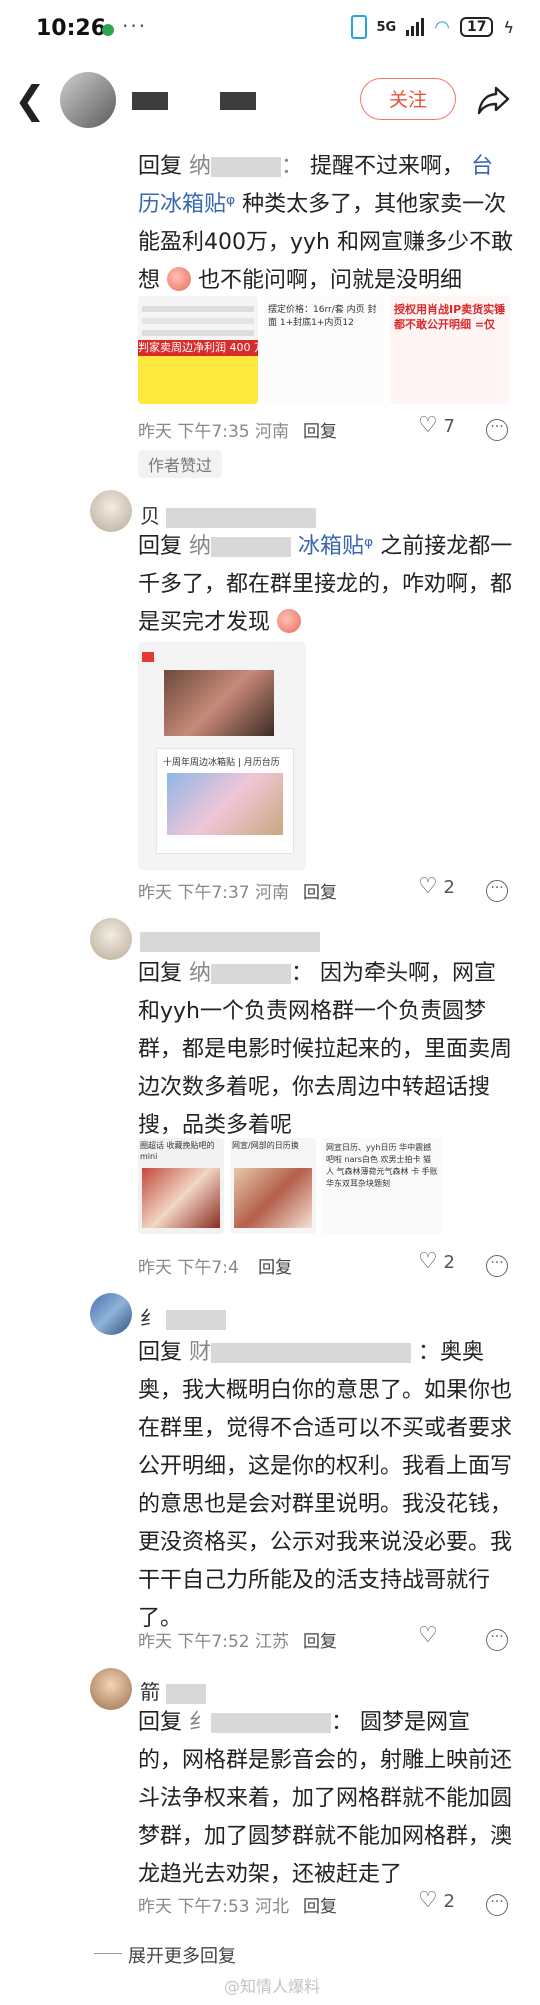 This screenshot has width=540, height=2005. Describe the element at coordinates (34, 100) in the screenshot. I see `back-icon: ❮` at that location.